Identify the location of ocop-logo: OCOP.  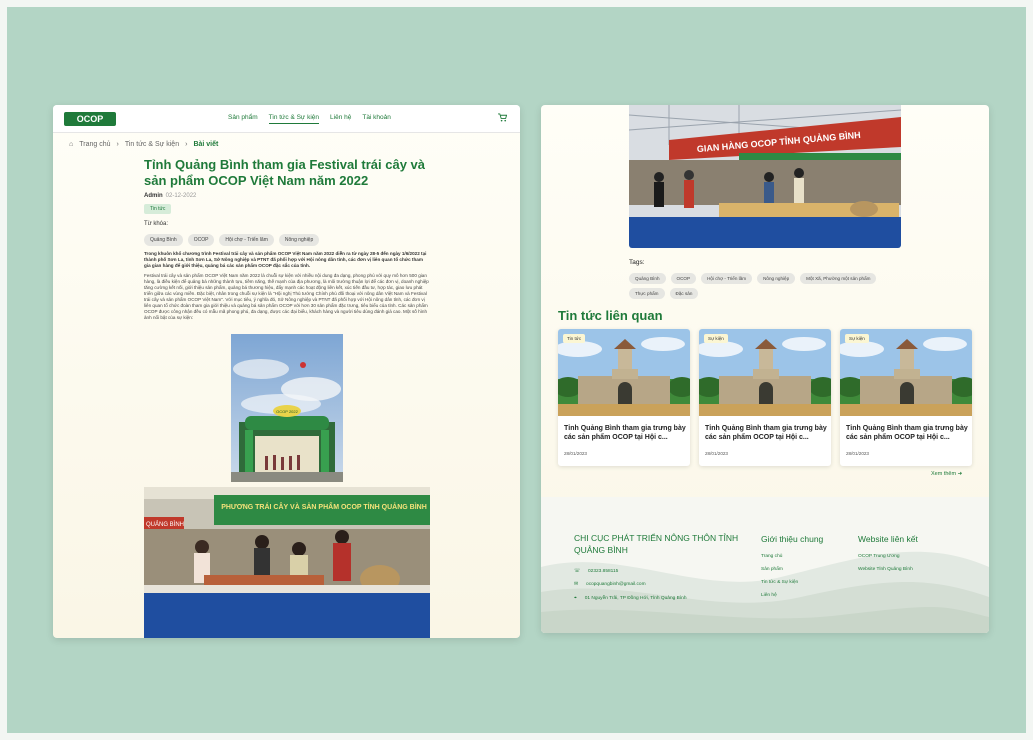
(90, 119).